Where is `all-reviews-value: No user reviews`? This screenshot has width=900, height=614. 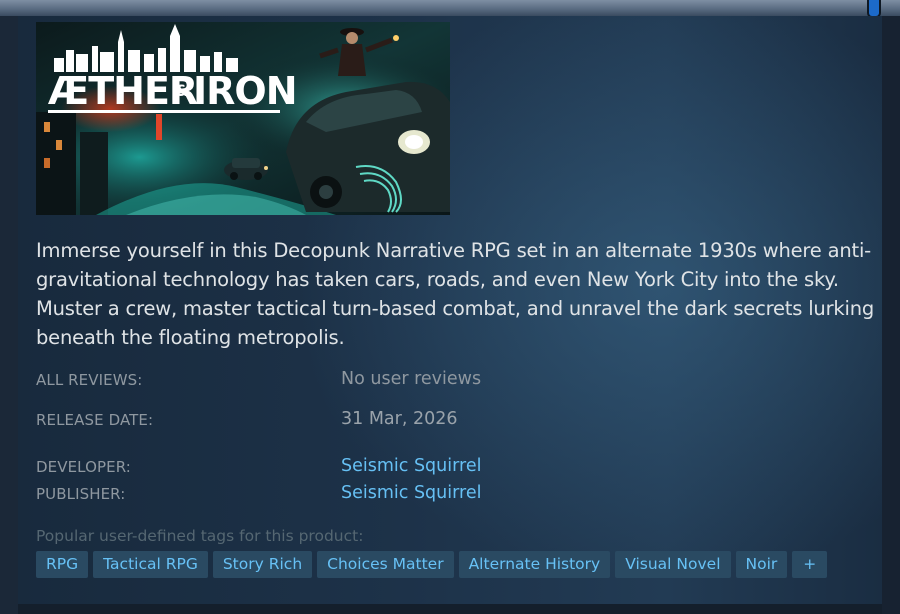 all-reviews-value: No user reviews is located at coordinates (411, 379).